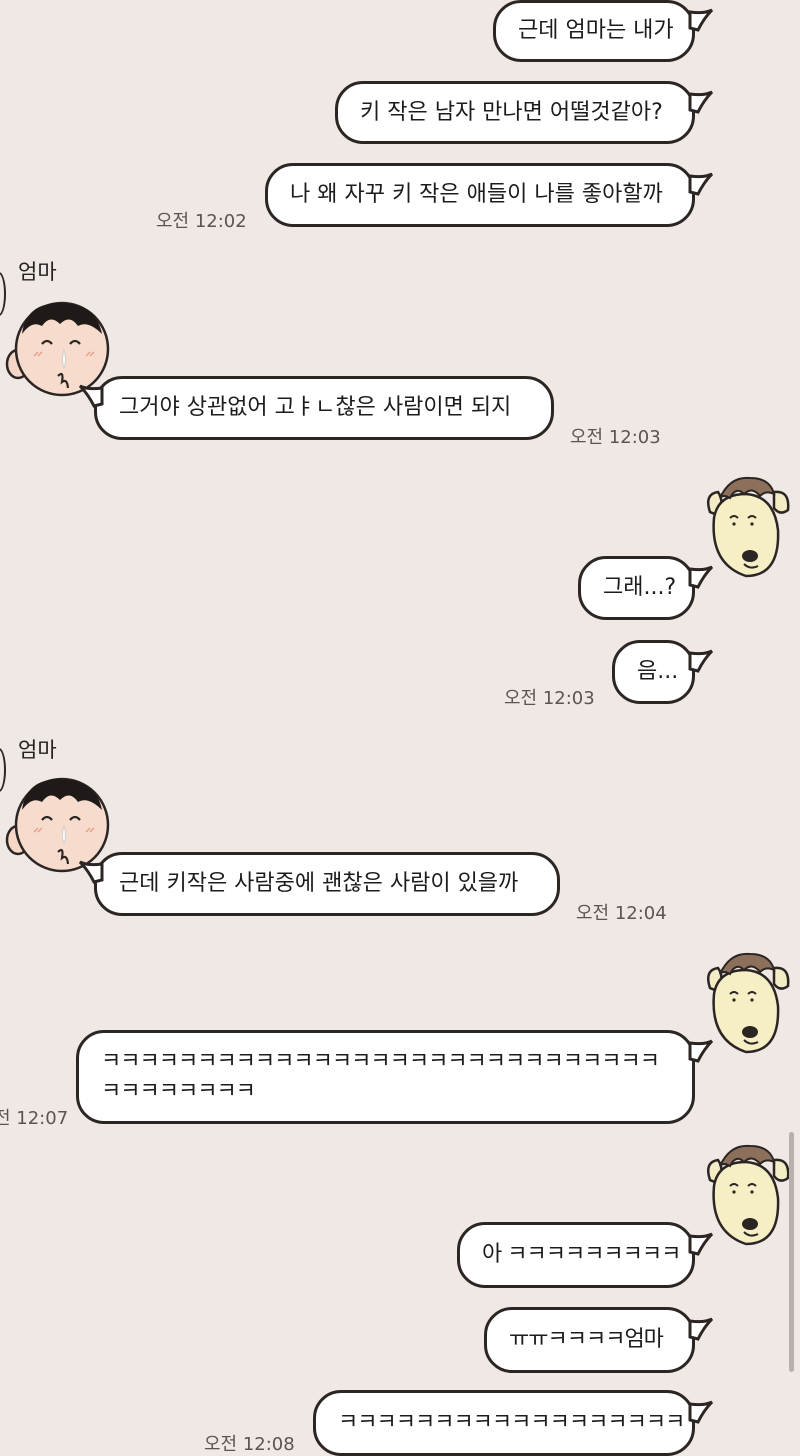 This screenshot has width=800, height=1456. Describe the element at coordinates (581, 1254) in the screenshot. I see `message-text: 아 ㅋㅋㅋㅋㅋㅋㅋㅋㅋ` at that location.